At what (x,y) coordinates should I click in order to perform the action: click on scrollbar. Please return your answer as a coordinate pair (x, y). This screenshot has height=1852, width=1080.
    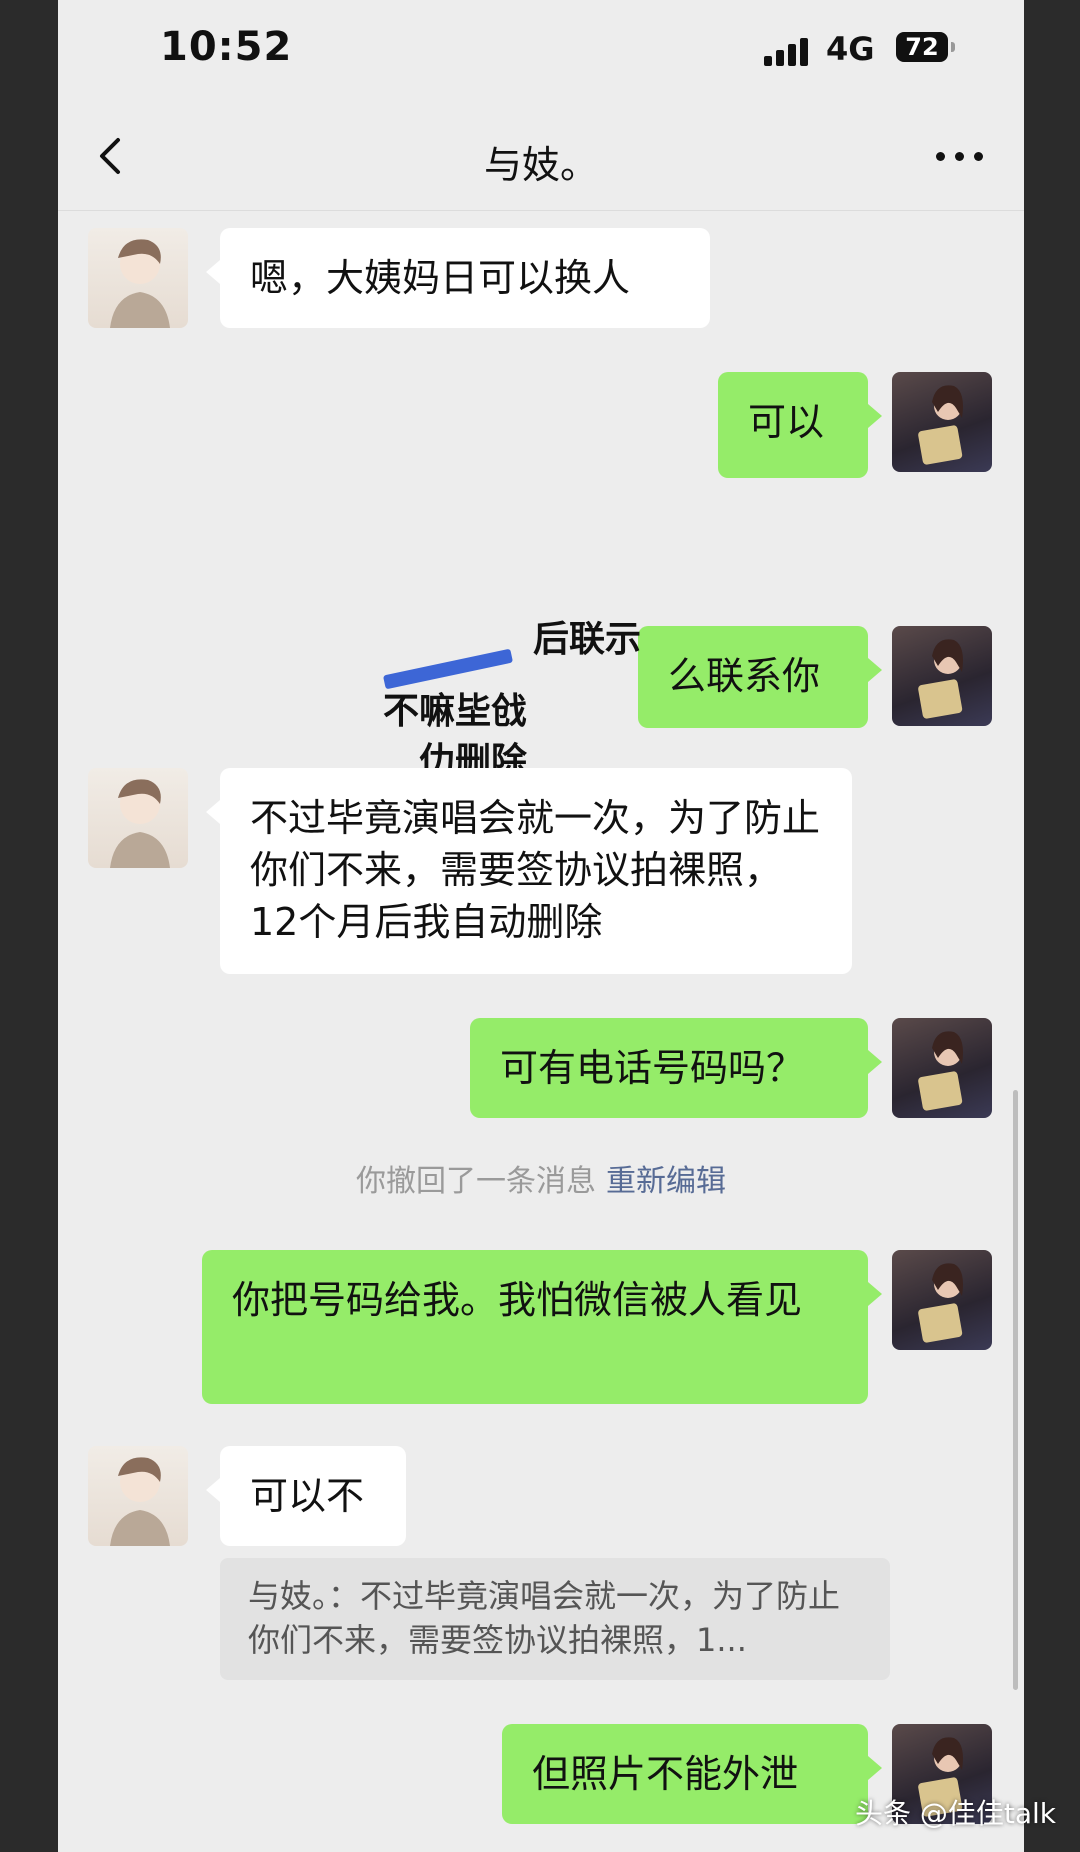
    Looking at the image, I should click on (1015, 1390).